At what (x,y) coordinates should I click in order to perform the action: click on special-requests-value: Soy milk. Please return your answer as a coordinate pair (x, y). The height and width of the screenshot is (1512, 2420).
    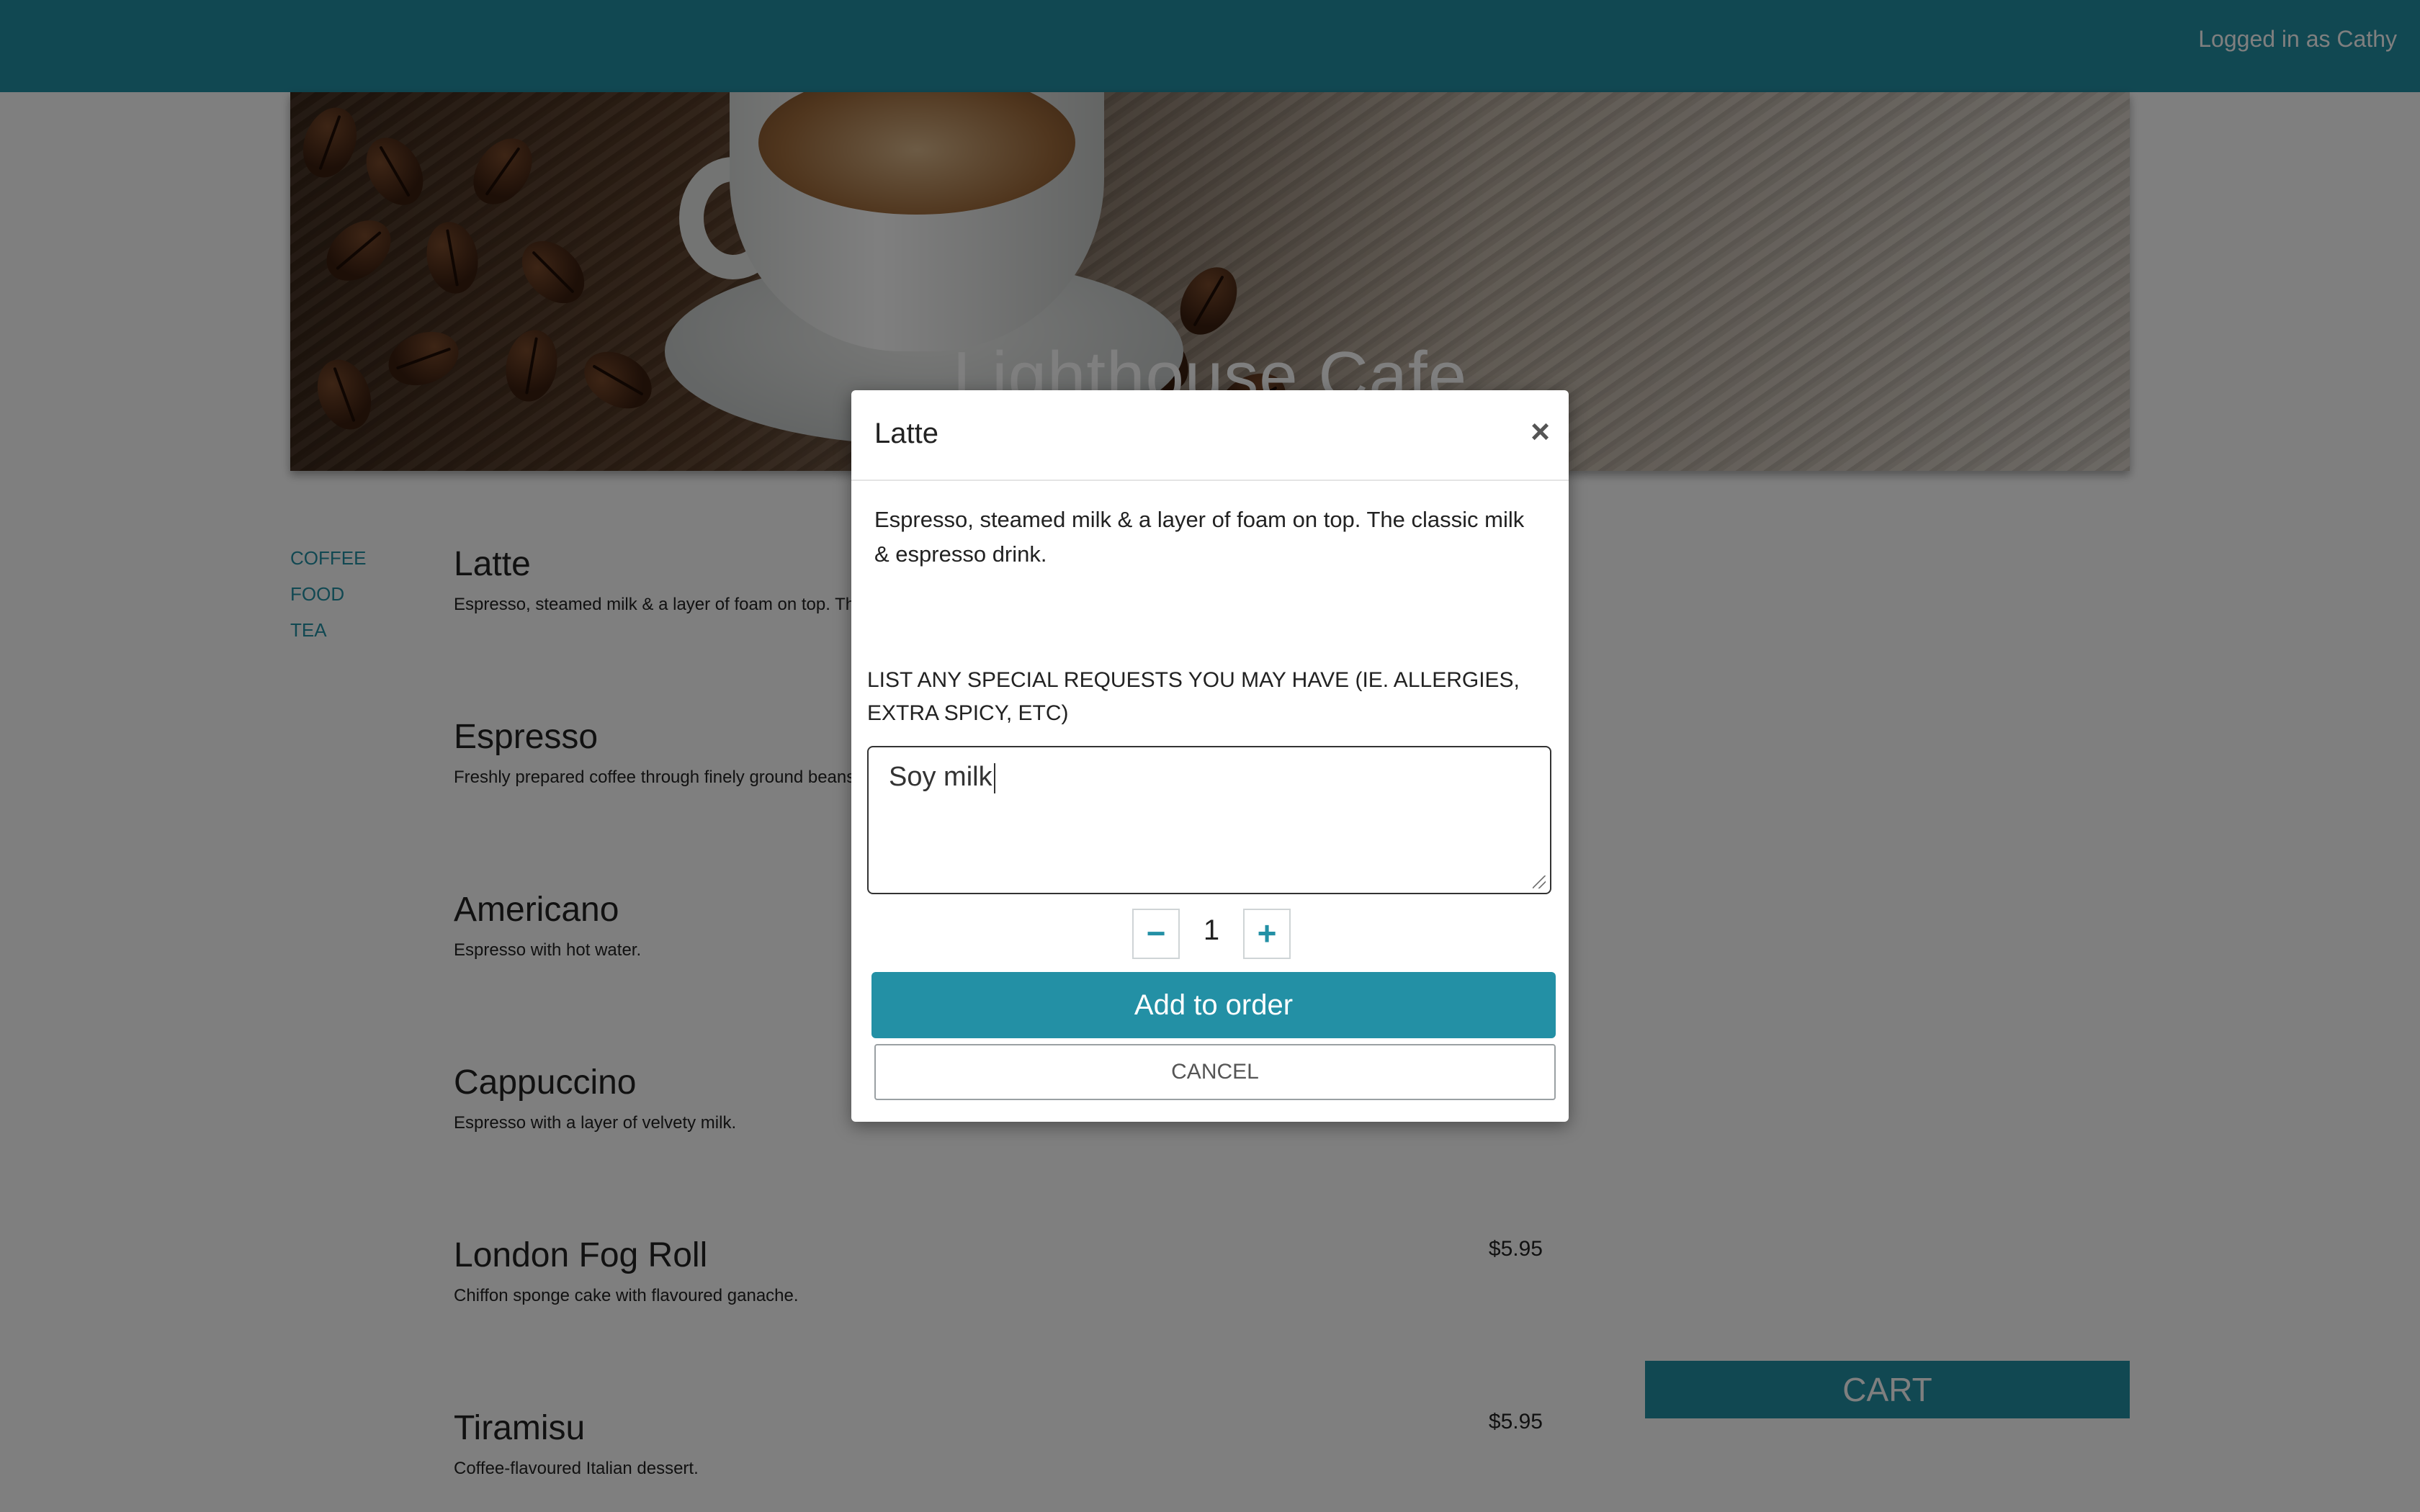
    Looking at the image, I should click on (940, 777).